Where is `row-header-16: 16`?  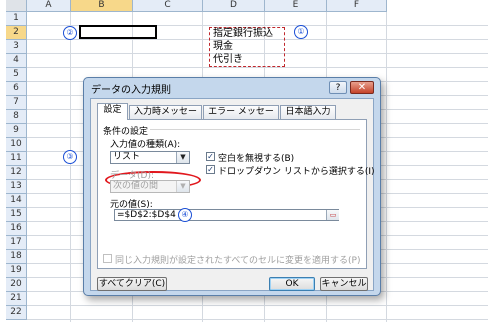 row-header-16: 16 is located at coordinates (16, 229).